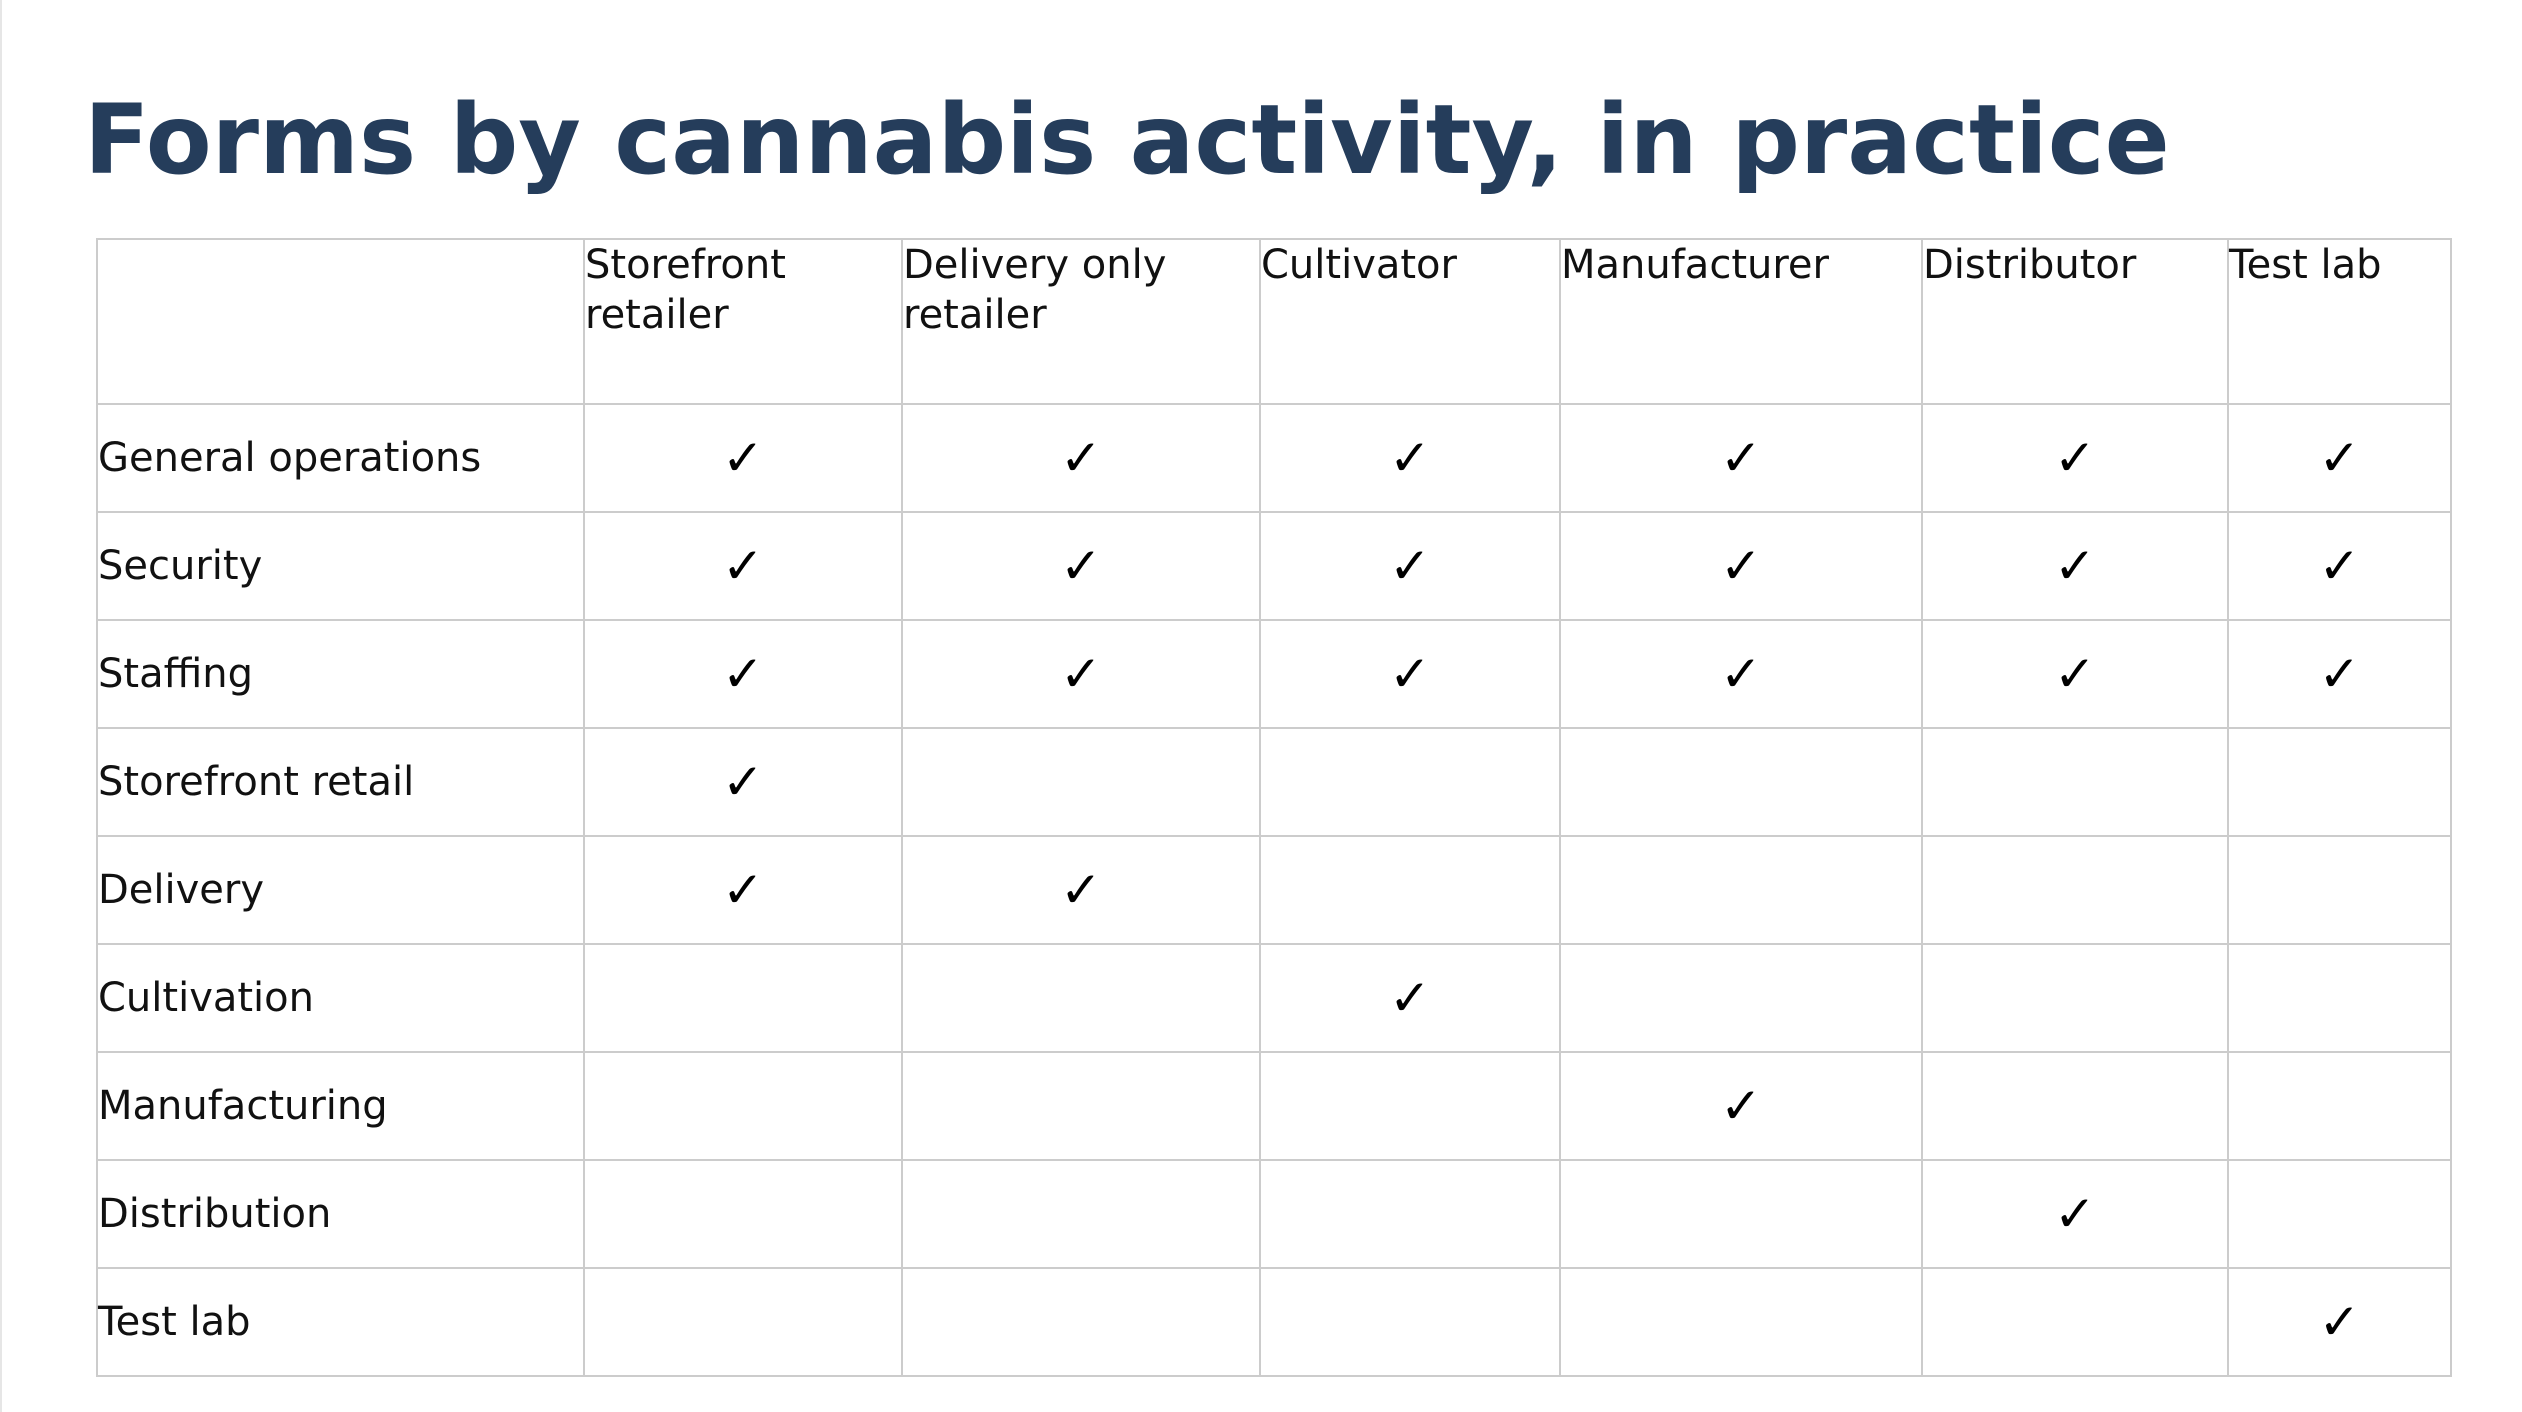 The width and height of the screenshot is (2522, 1412). What do you see at coordinates (2075, 321) in the screenshot?
I see `column-header: Distributor` at bounding box center [2075, 321].